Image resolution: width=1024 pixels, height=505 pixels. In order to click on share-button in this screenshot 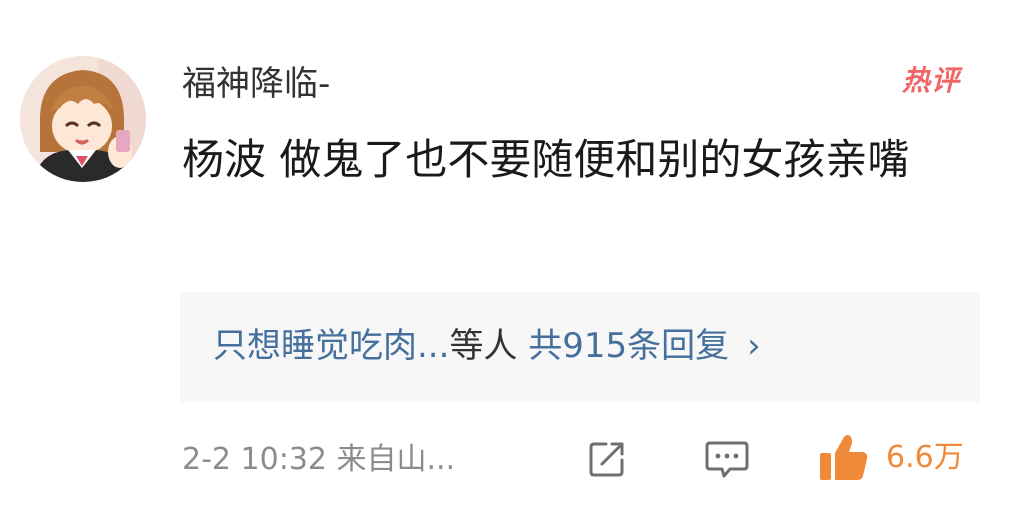, I will do `click(607, 459)`.